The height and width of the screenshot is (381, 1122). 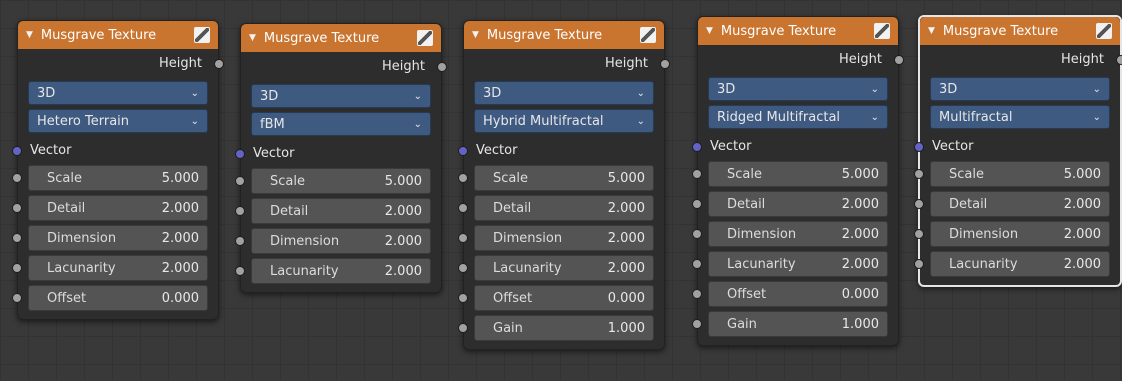 What do you see at coordinates (341, 124) in the screenshot?
I see `type-dropdown: fBM ⌄` at bounding box center [341, 124].